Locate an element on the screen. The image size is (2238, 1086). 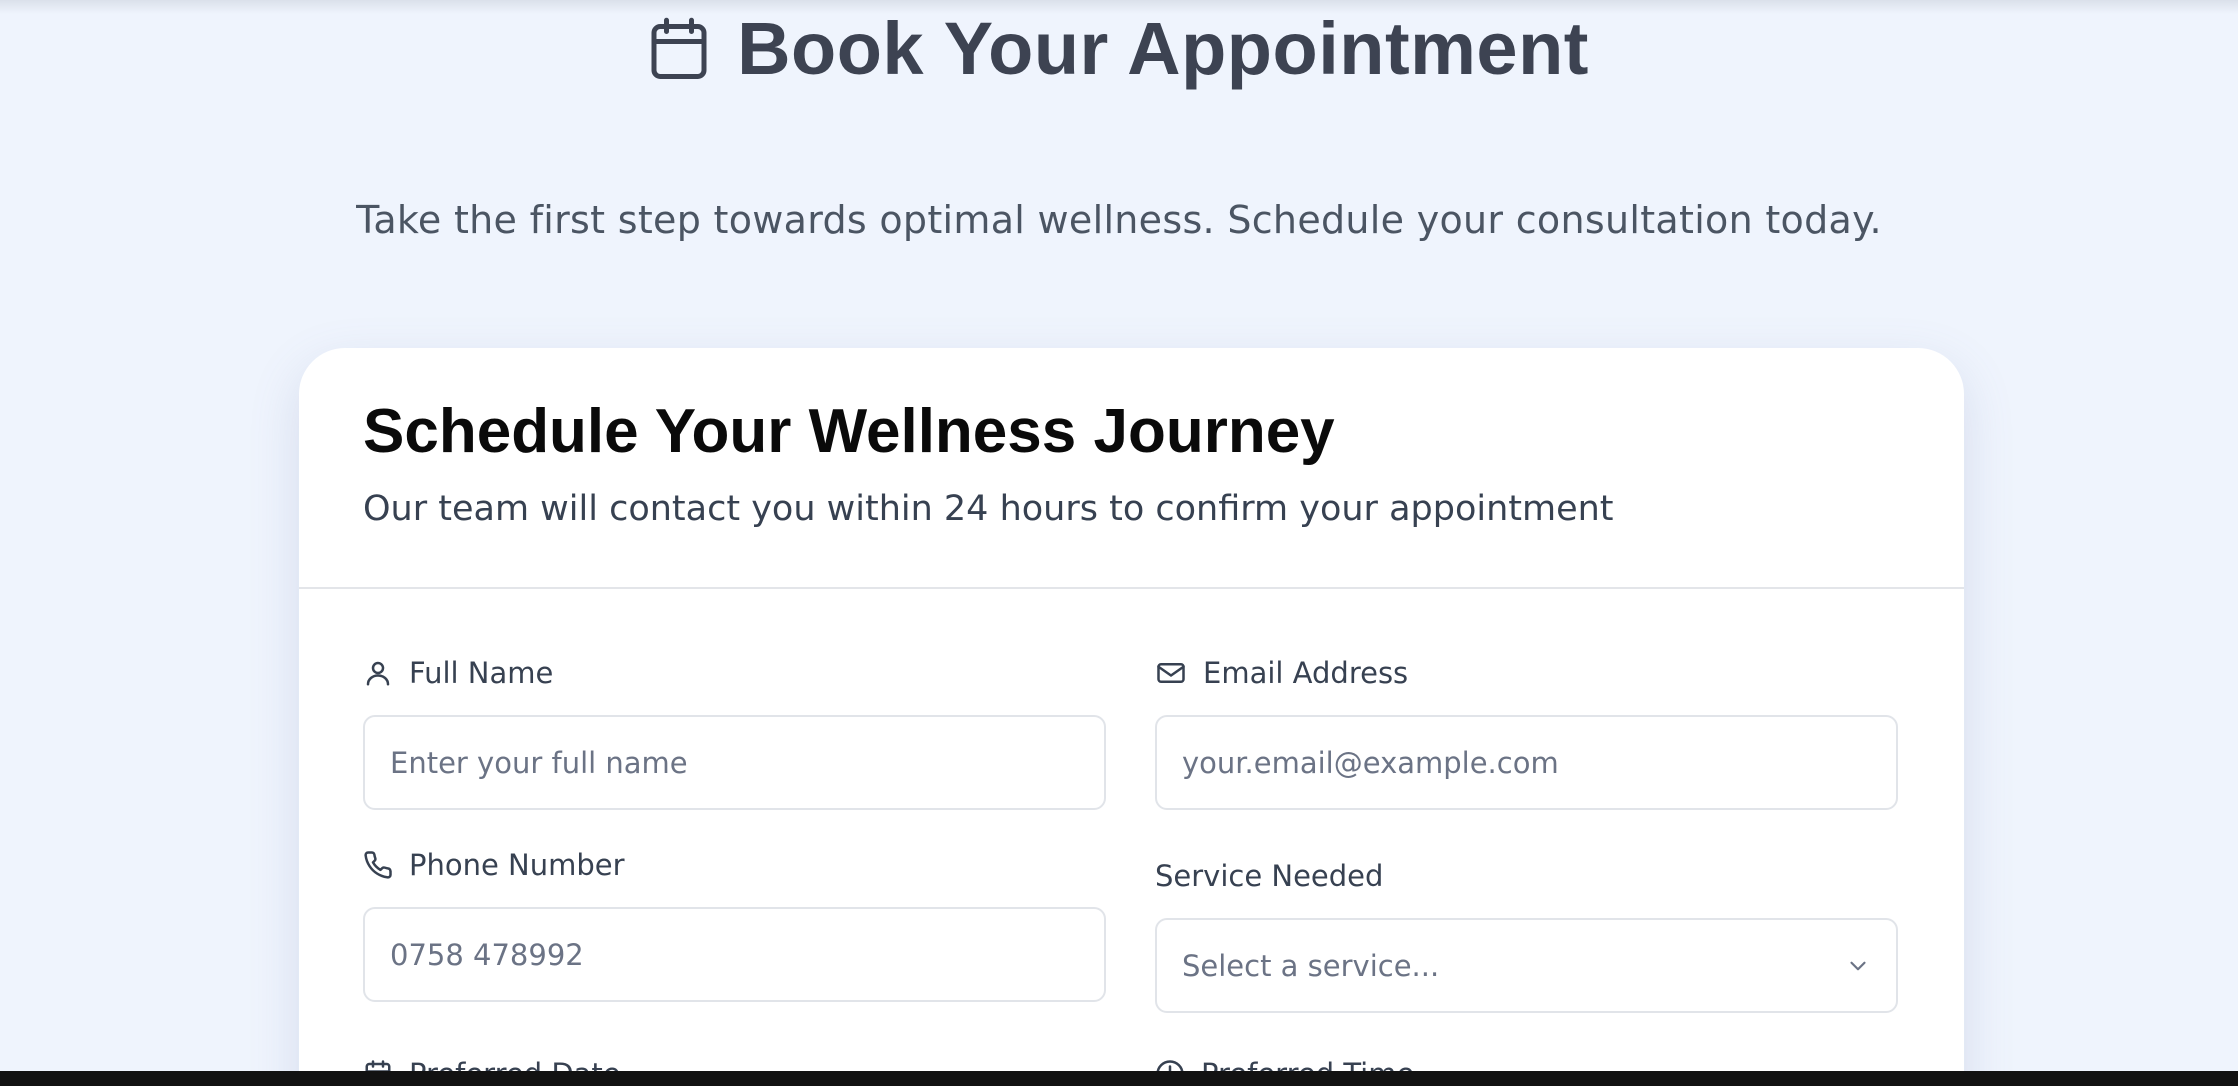
full-name-placeholder: Enter your full name is located at coordinates (539, 762).